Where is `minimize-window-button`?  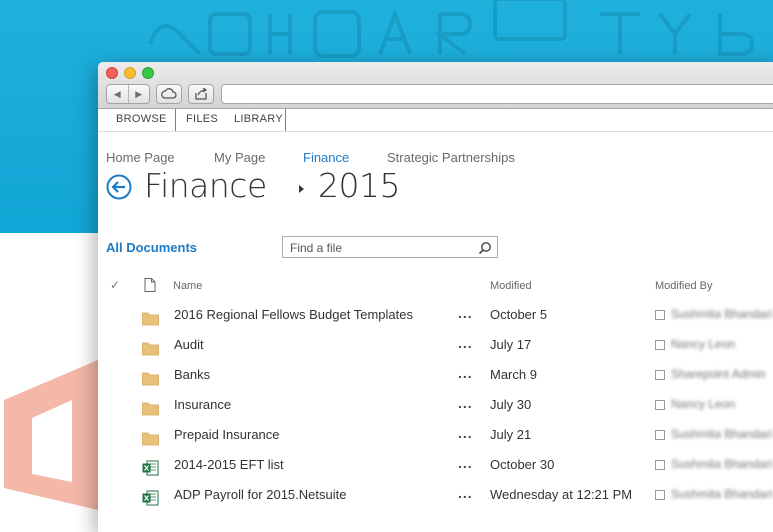 minimize-window-button is located at coordinates (130, 73).